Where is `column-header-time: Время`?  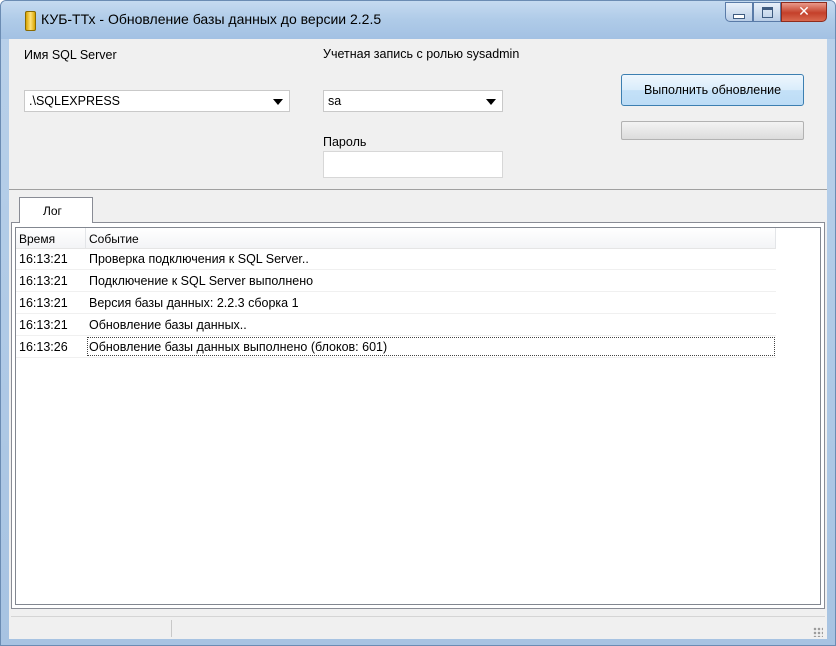
column-header-time: Время is located at coordinates (51, 238).